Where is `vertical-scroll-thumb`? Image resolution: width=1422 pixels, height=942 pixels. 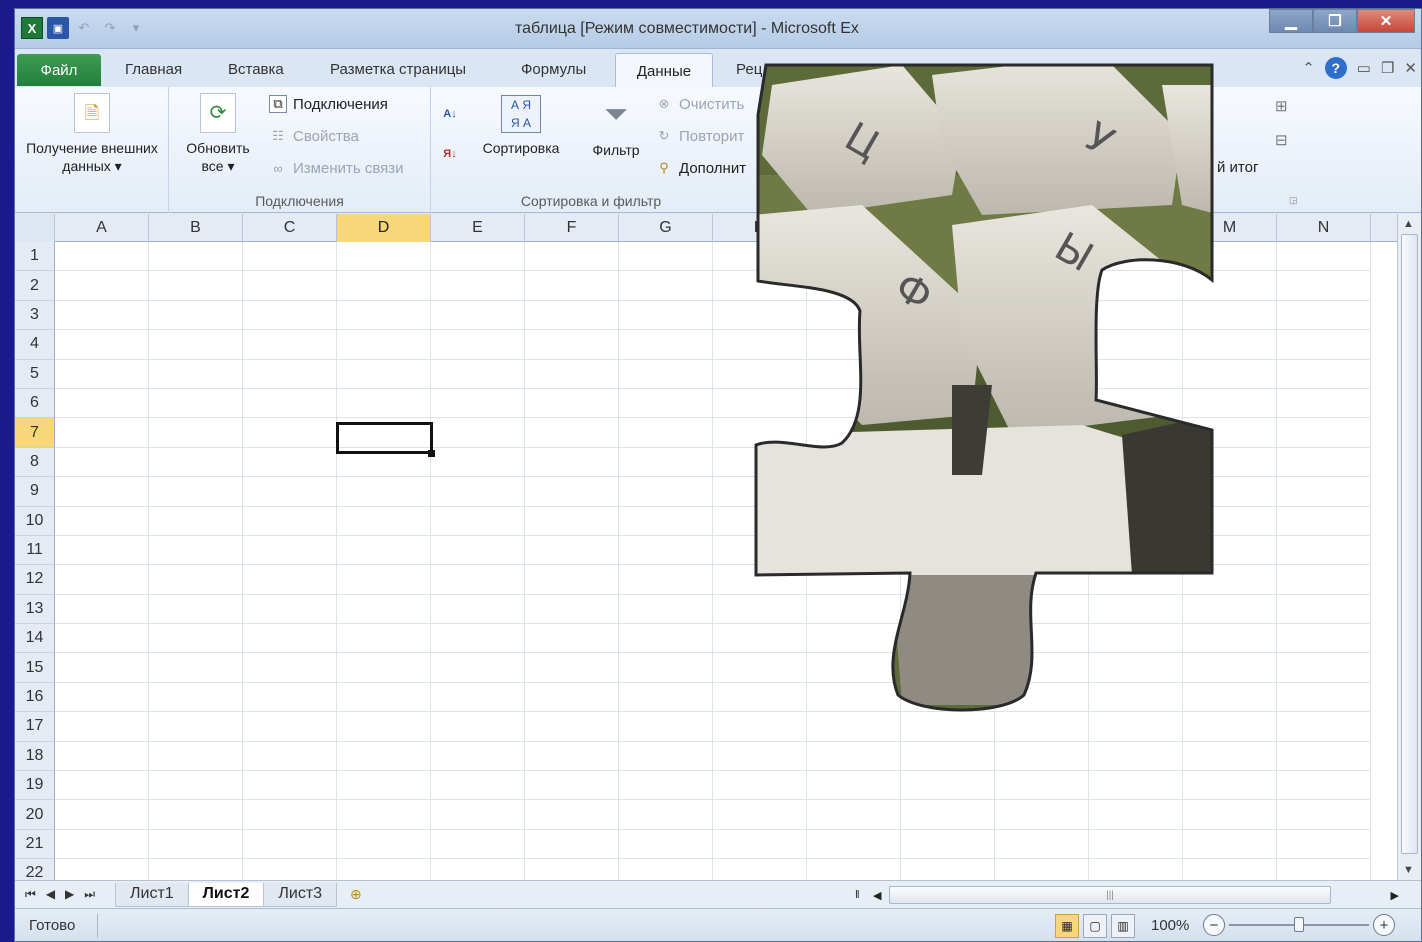 vertical-scroll-thumb is located at coordinates (1409, 544).